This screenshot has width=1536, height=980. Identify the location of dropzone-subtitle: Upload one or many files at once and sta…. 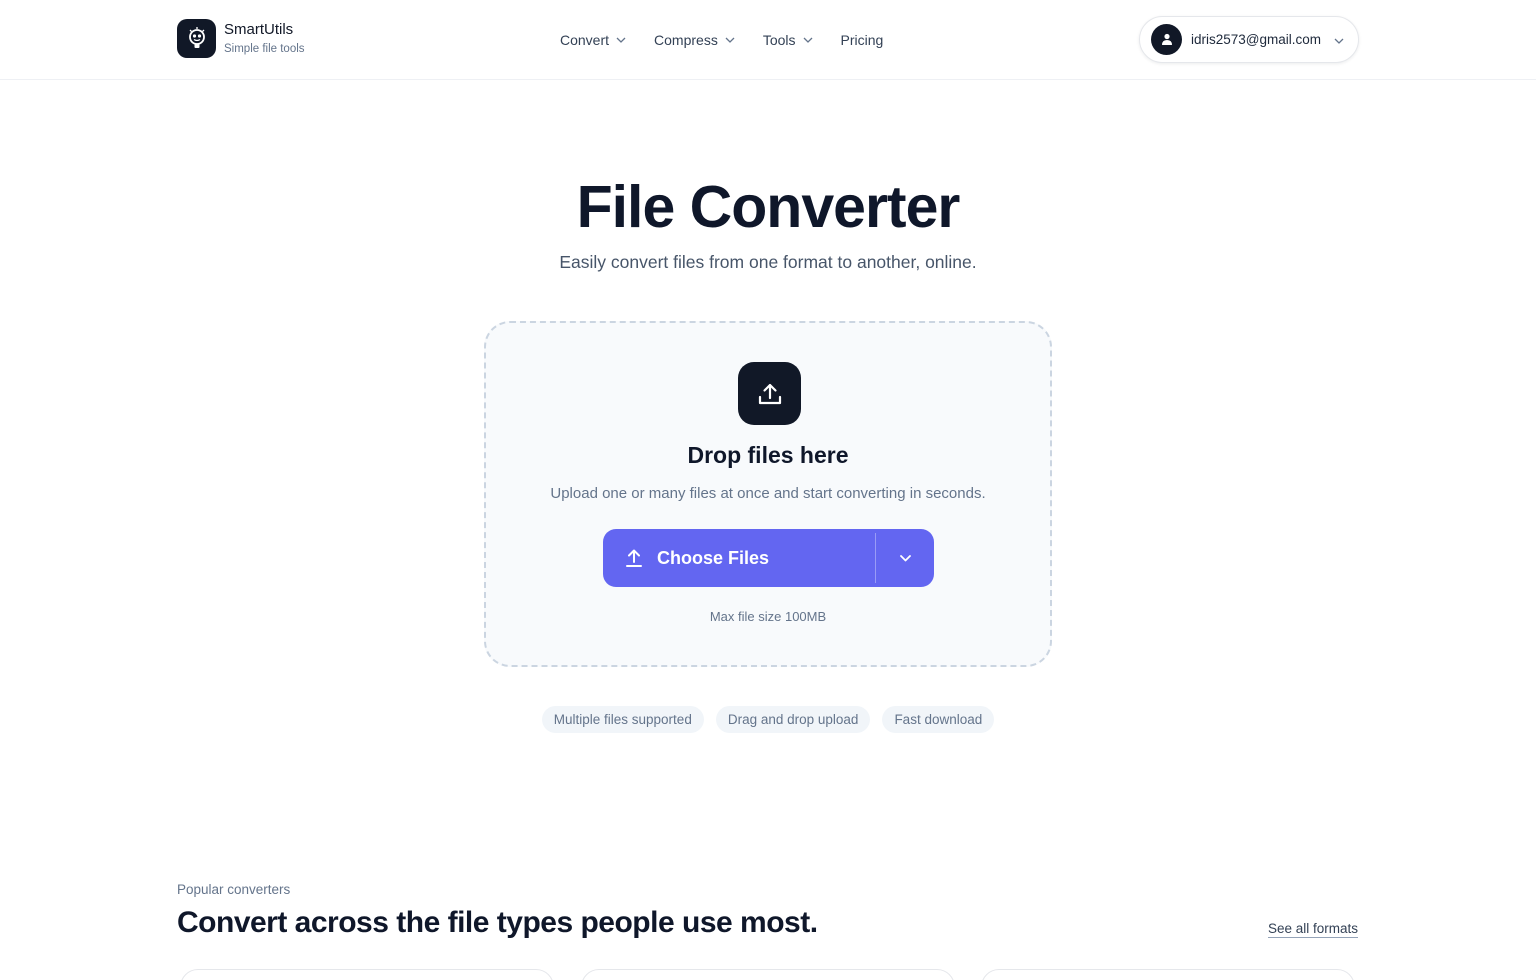
(768, 493).